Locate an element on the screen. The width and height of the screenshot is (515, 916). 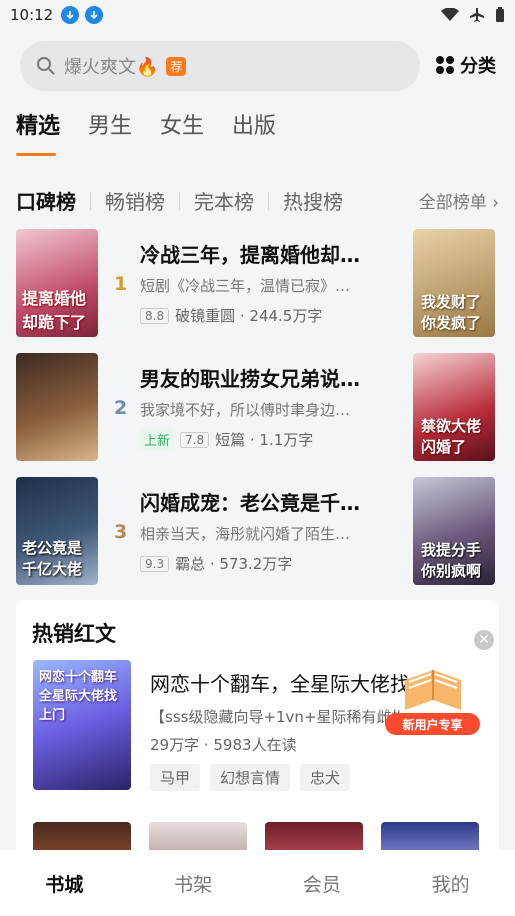
search-icon is located at coordinates (46, 66).